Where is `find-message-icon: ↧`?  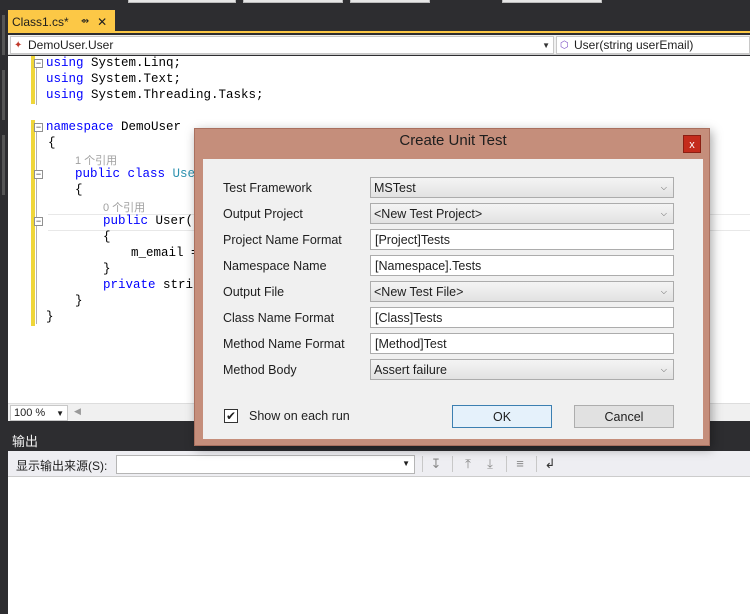 find-message-icon: ↧ is located at coordinates (436, 464).